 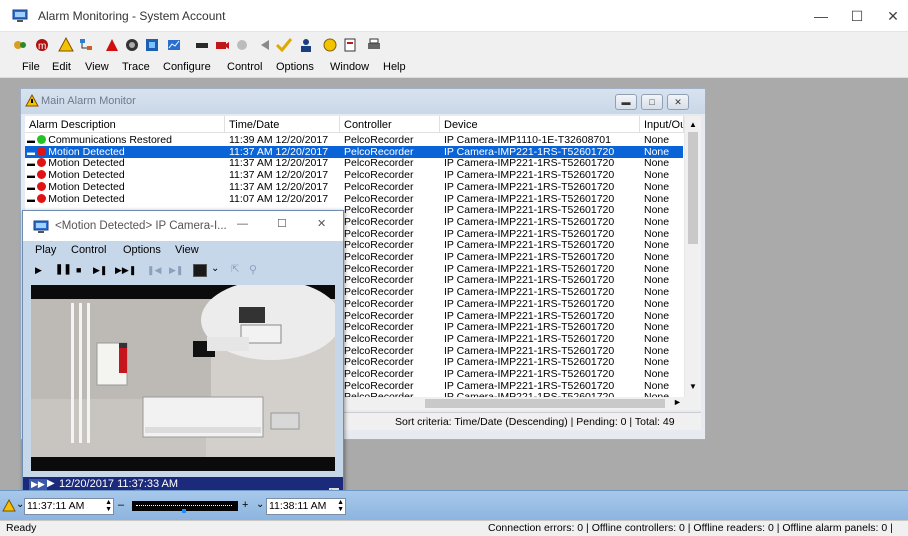 I want to click on menu-configure: Configure, so click(x=187, y=67).